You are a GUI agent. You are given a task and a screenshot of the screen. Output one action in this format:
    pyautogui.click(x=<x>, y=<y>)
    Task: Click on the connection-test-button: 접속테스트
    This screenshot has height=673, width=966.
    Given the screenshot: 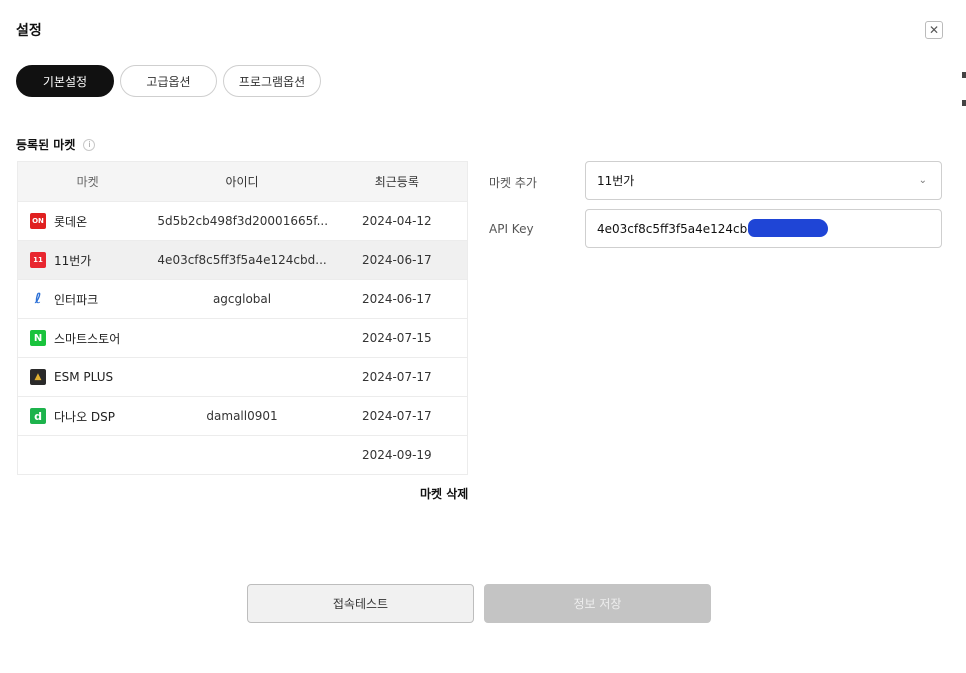 What is the action you would take?
    pyautogui.click(x=360, y=603)
    